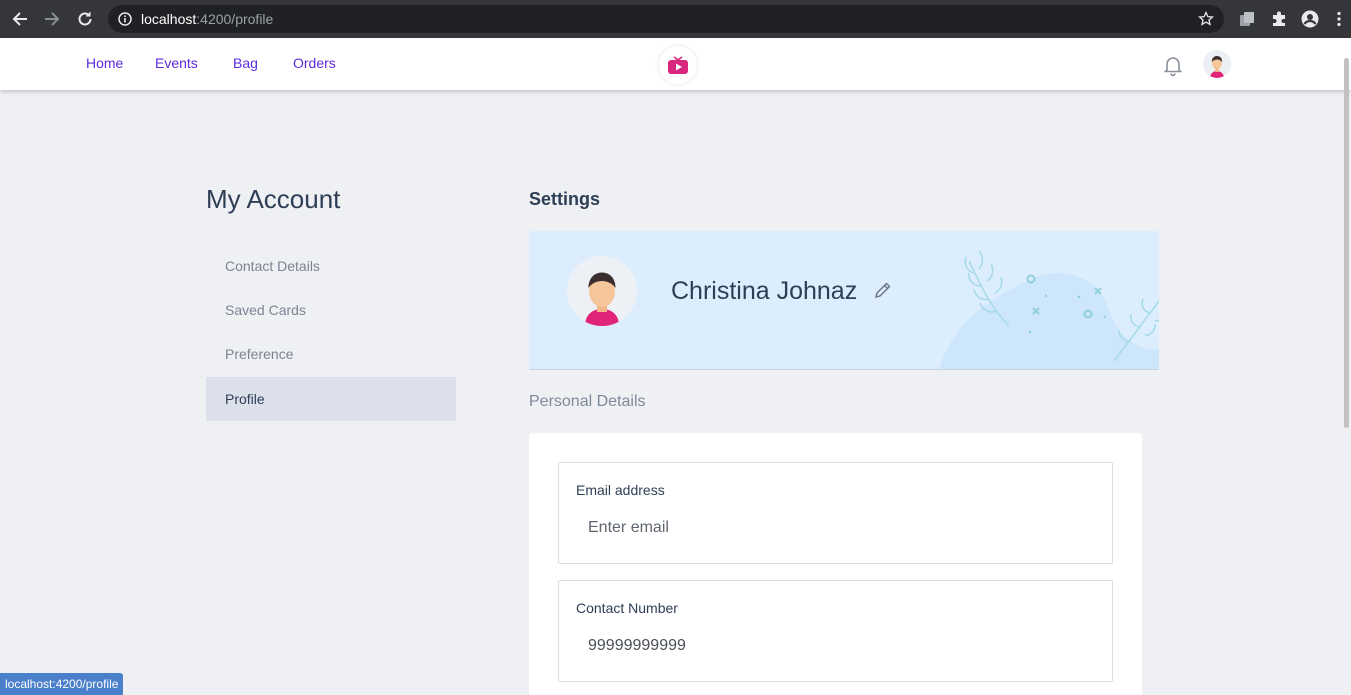 This screenshot has width=1351, height=695. What do you see at coordinates (831, 646) in the screenshot?
I see `contact-number-input` at bounding box center [831, 646].